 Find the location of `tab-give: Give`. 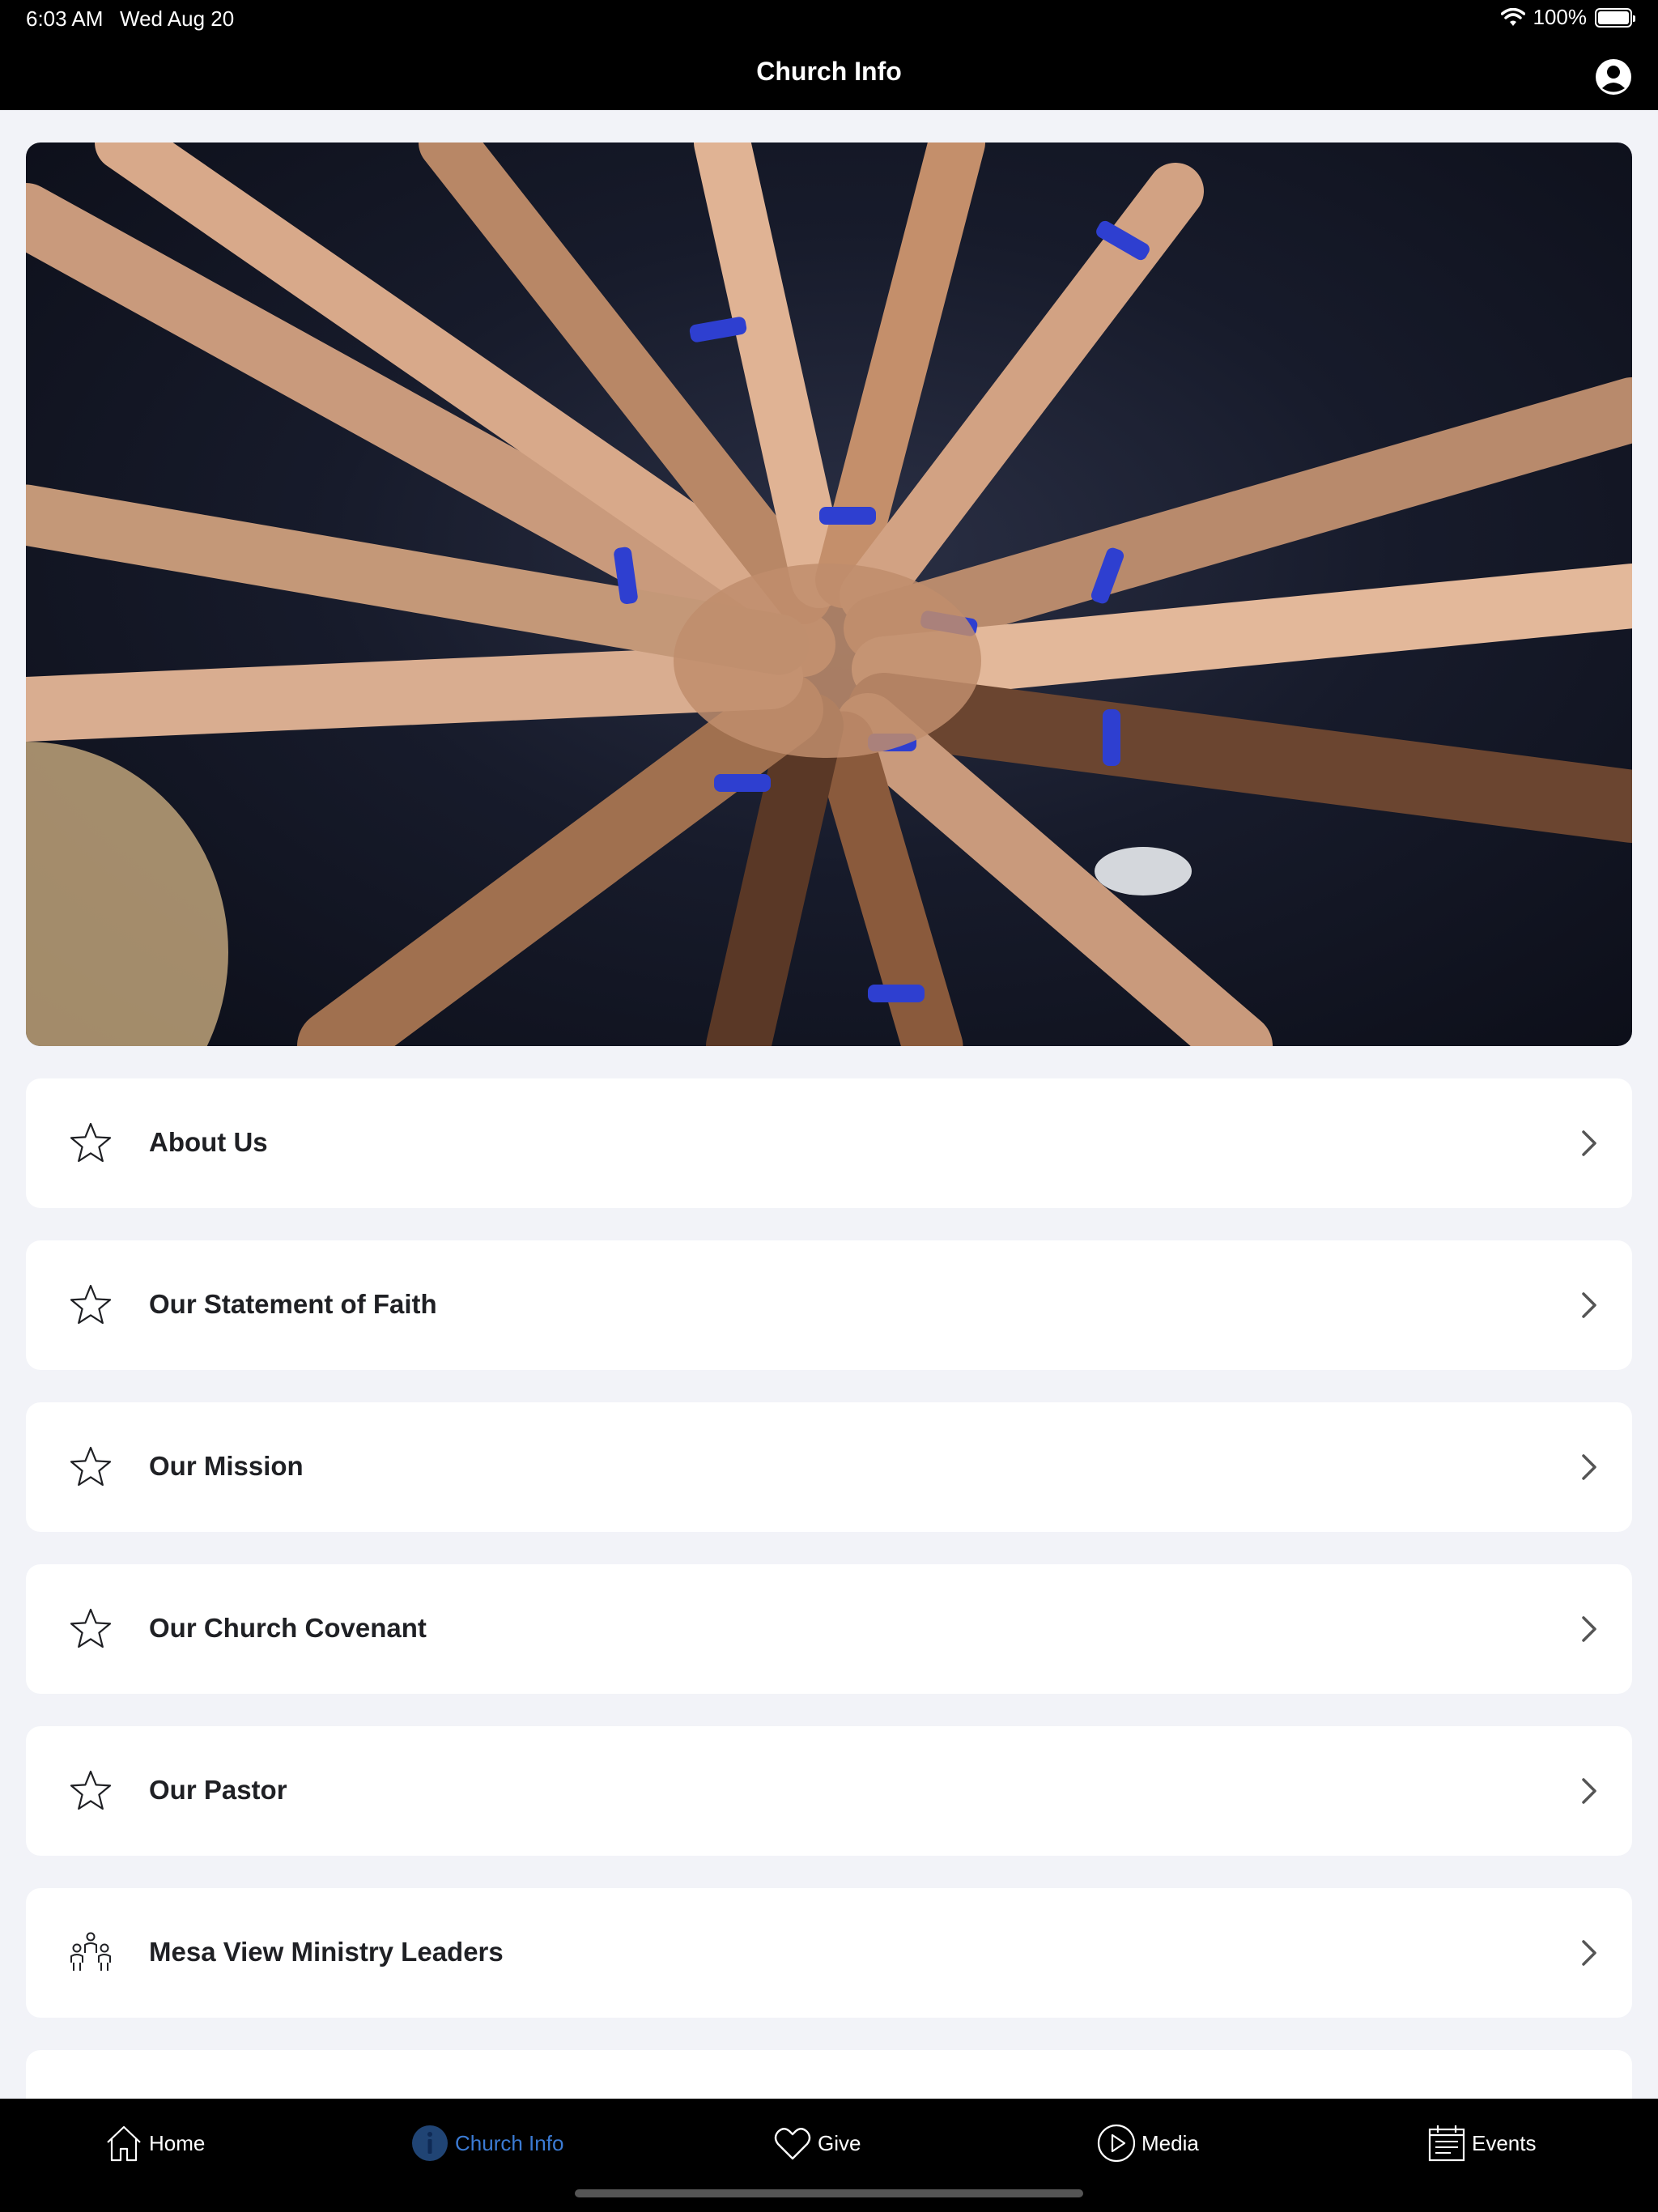

tab-give: Give is located at coordinates (816, 2143).